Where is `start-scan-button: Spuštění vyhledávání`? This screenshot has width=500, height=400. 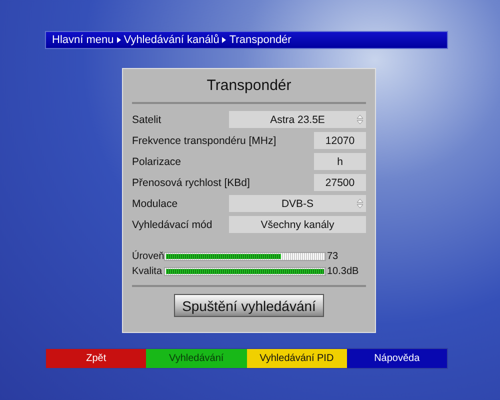 start-scan-button: Spuštění vyhledávání is located at coordinates (249, 305).